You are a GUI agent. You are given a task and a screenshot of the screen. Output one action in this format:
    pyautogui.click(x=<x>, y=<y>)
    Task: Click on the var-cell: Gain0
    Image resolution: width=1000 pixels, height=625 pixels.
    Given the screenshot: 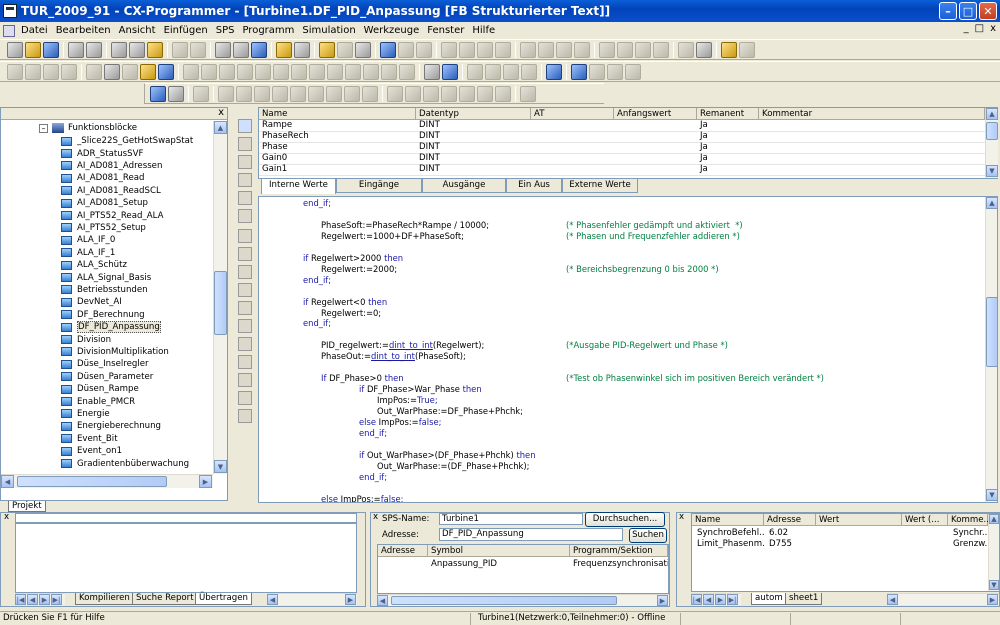 What is the action you would take?
    pyautogui.click(x=273, y=158)
    